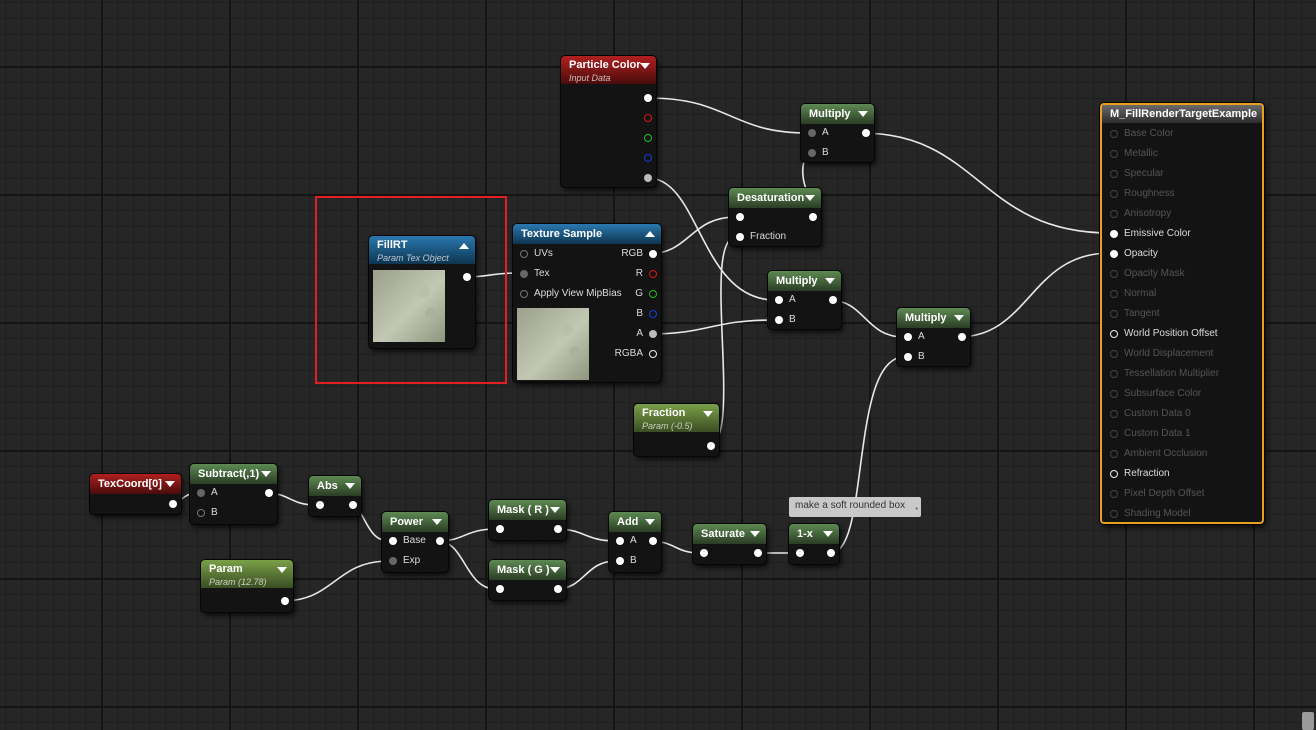  I want to click on output-pin-rgba: RGBA, so click(638, 354).